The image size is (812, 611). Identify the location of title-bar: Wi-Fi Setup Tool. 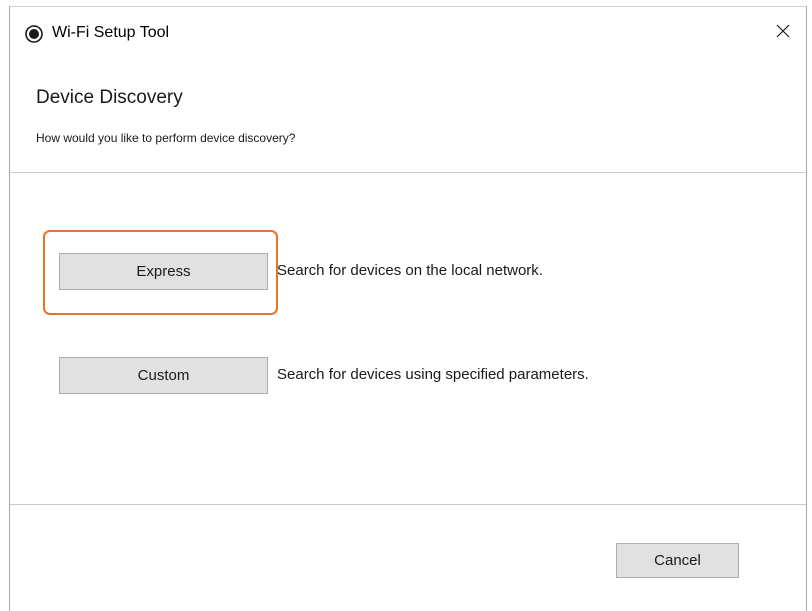
(408, 33).